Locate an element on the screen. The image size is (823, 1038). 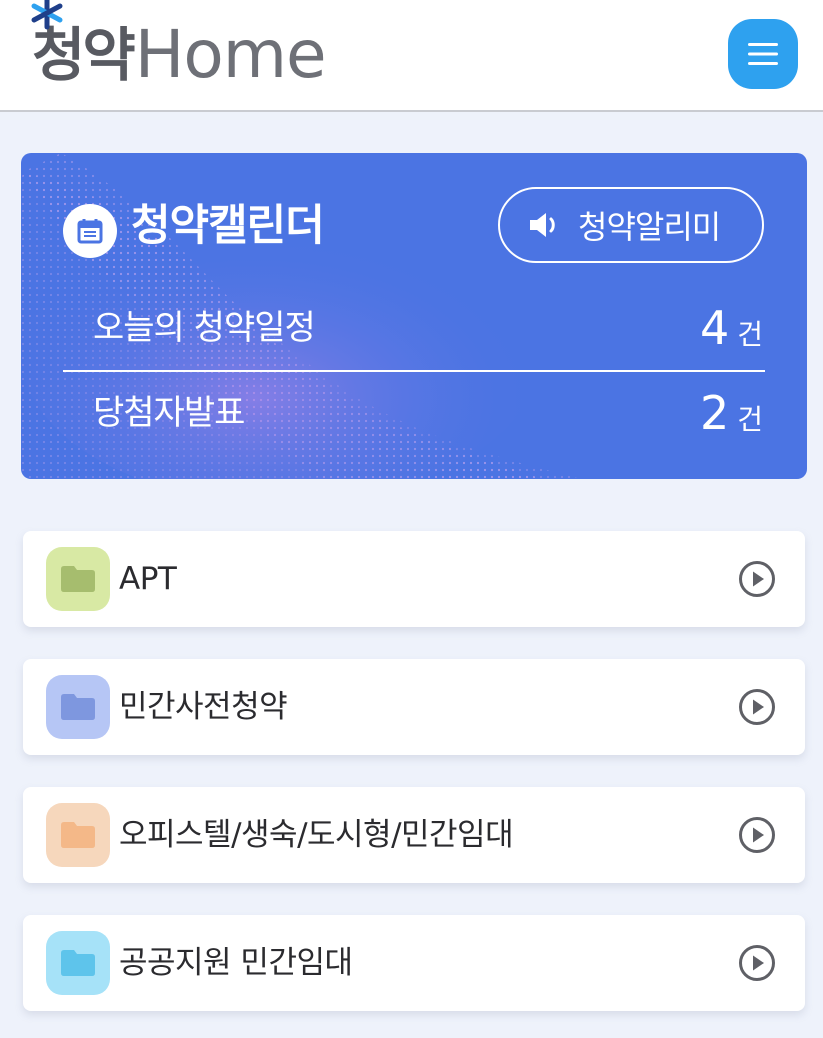
top-header: 청약 Home is located at coordinates (411, 56).